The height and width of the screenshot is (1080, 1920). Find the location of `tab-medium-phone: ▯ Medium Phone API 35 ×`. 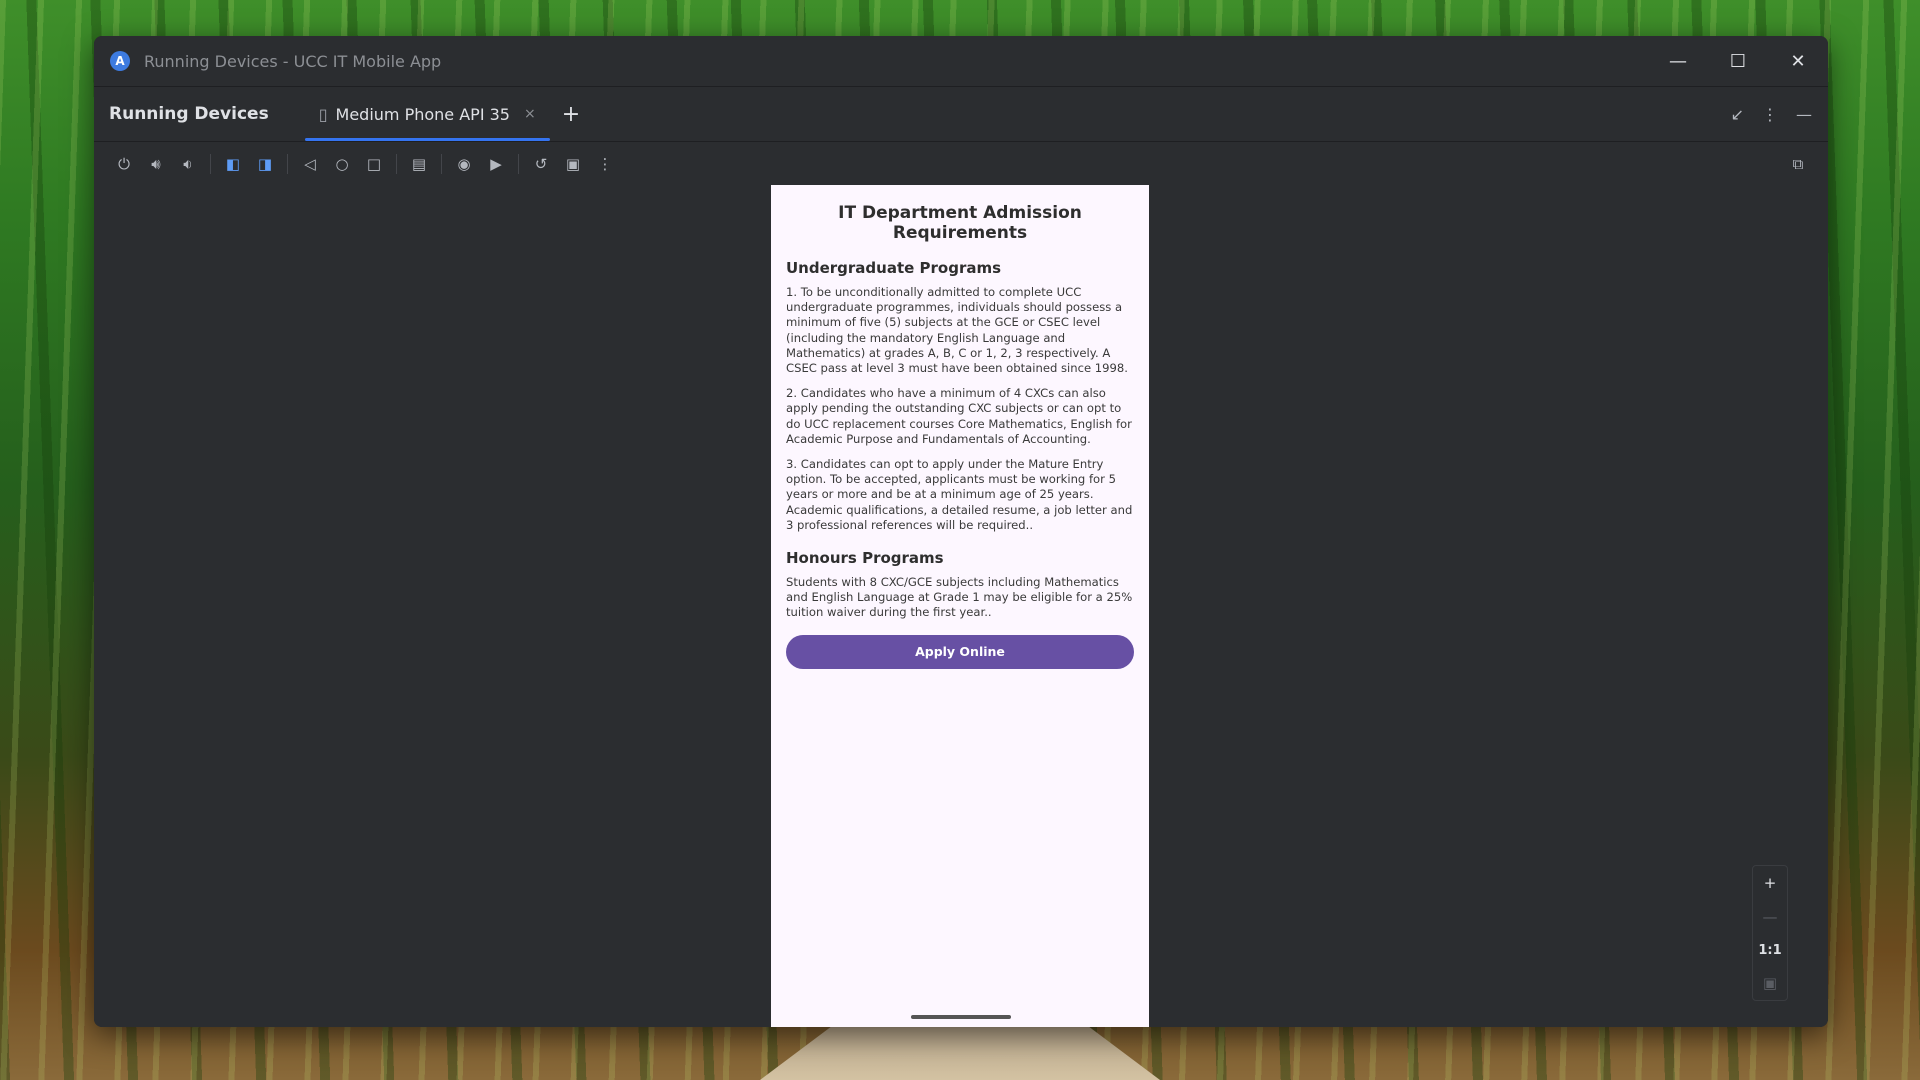

tab-medium-phone: ▯ Medium Phone API 35 × is located at coordinates (427, 114).